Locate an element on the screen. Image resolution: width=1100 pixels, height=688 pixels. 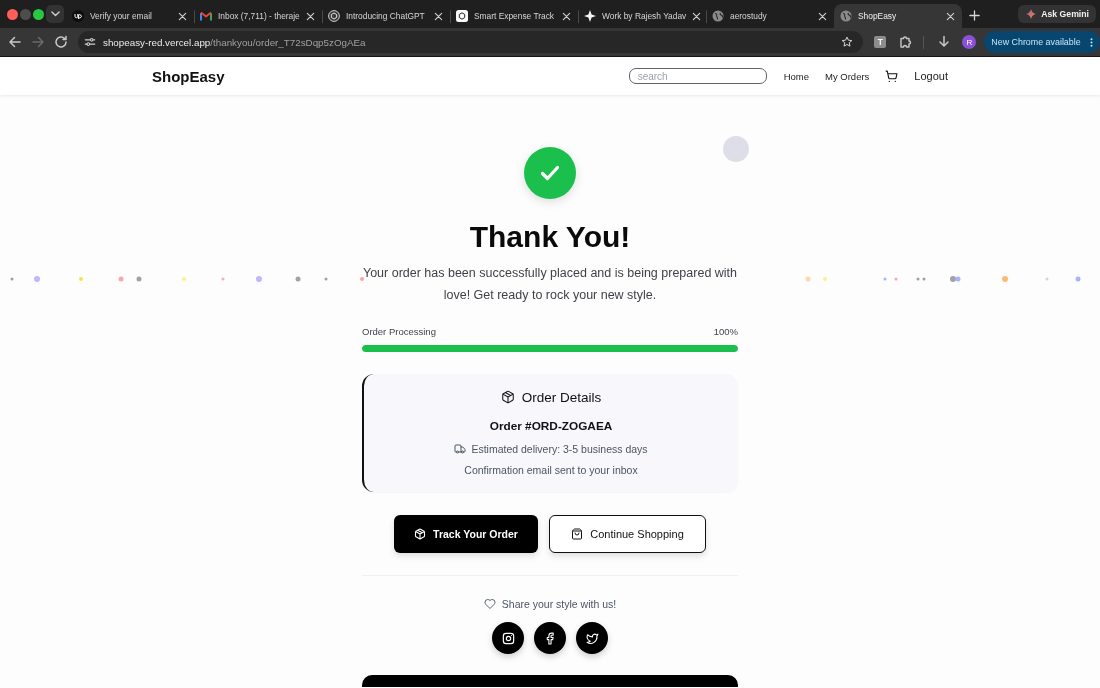
card-heading: Order Details is located at coordinates (561, 397).